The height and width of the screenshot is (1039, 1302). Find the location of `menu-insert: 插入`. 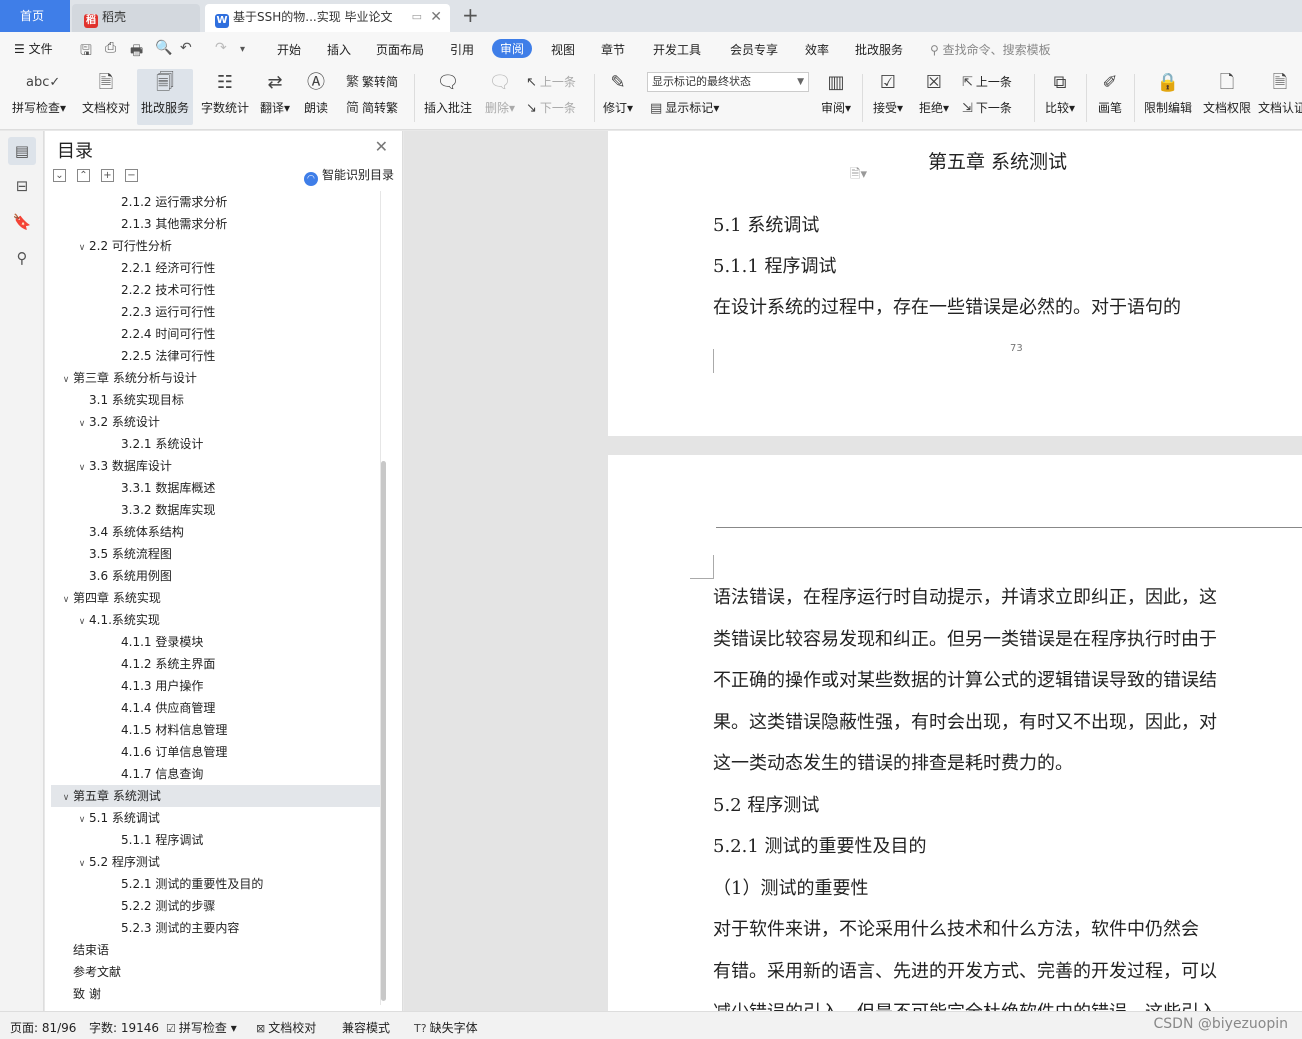

menu-insert: 插入 is located at coordinates (339, 49).